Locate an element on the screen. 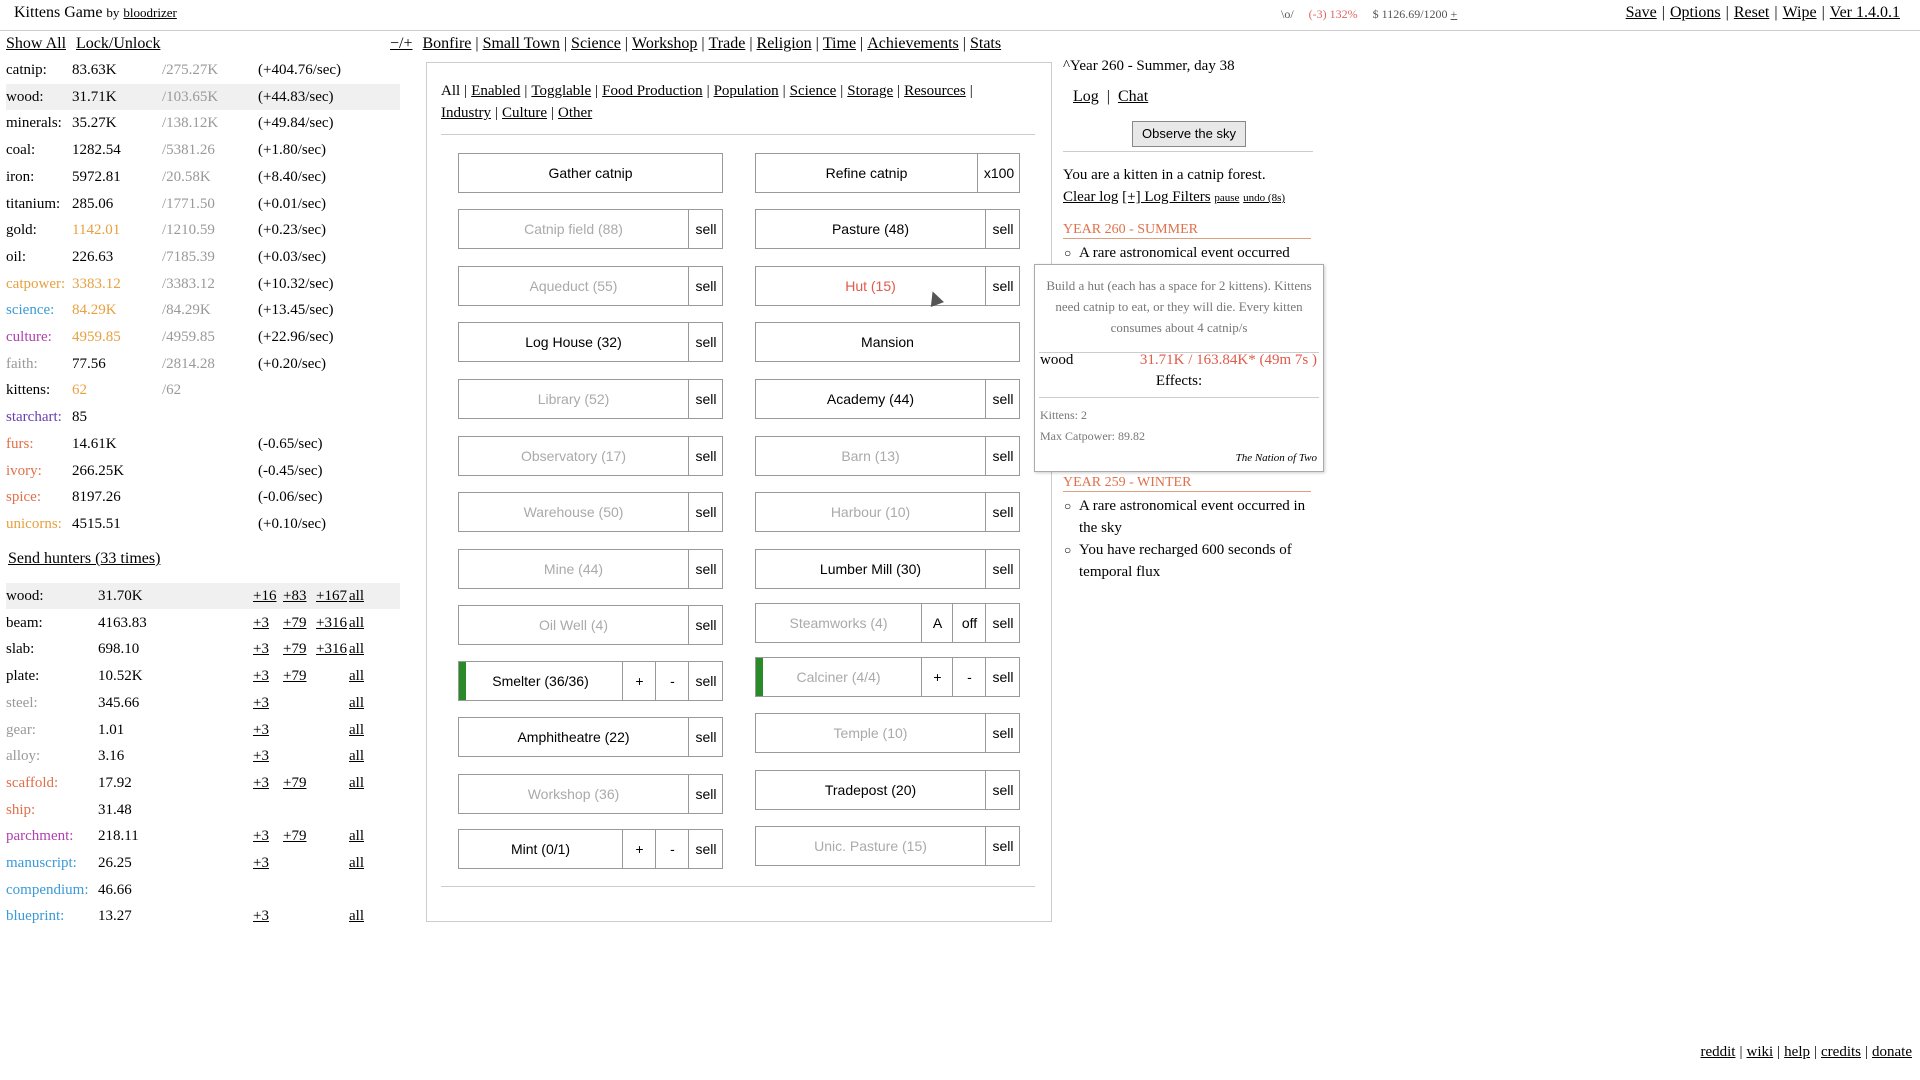  log-tab: Log is located at coordinates (1086, 96).